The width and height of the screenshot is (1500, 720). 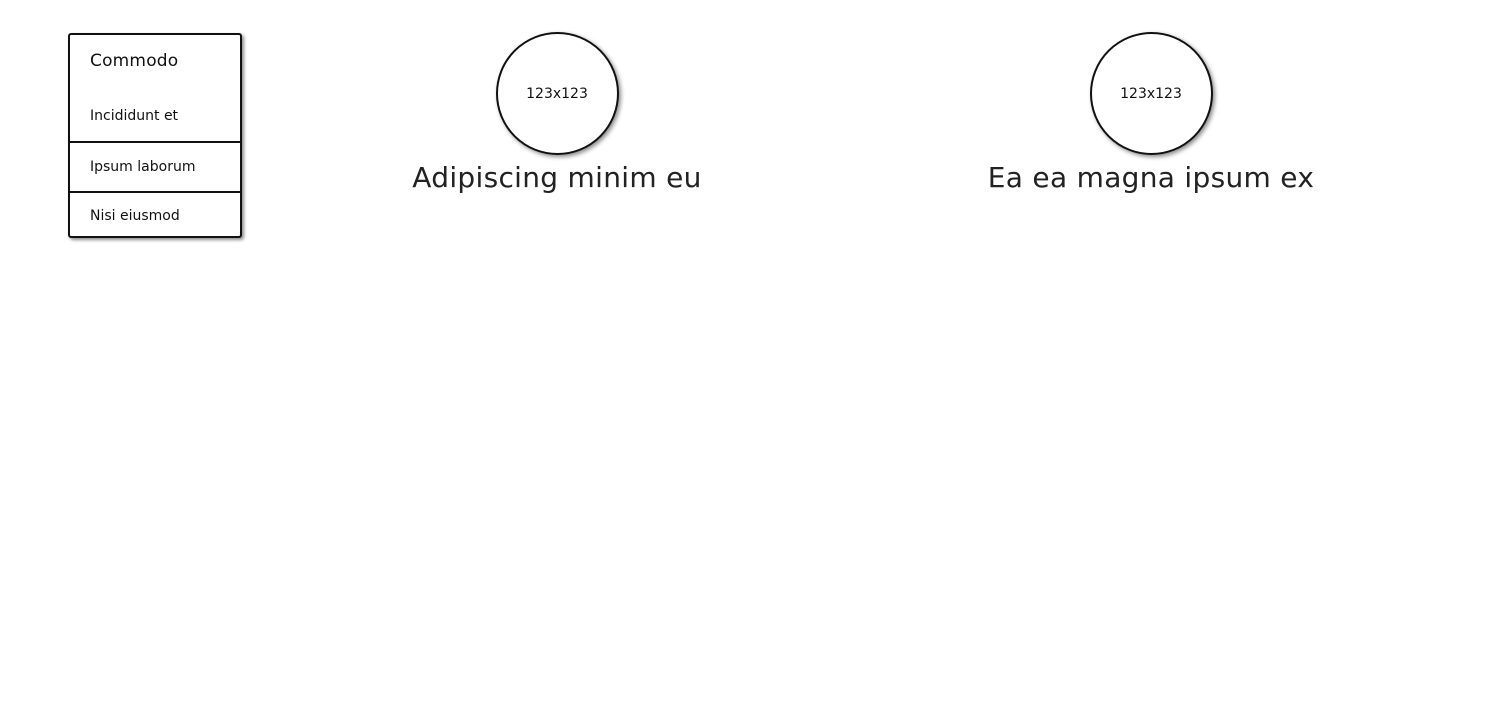 What do you see at coordinates (557, 177) in the screenshot?
I see `profile-name: Adipiscing minim eu` at bounding box center [557, 177].